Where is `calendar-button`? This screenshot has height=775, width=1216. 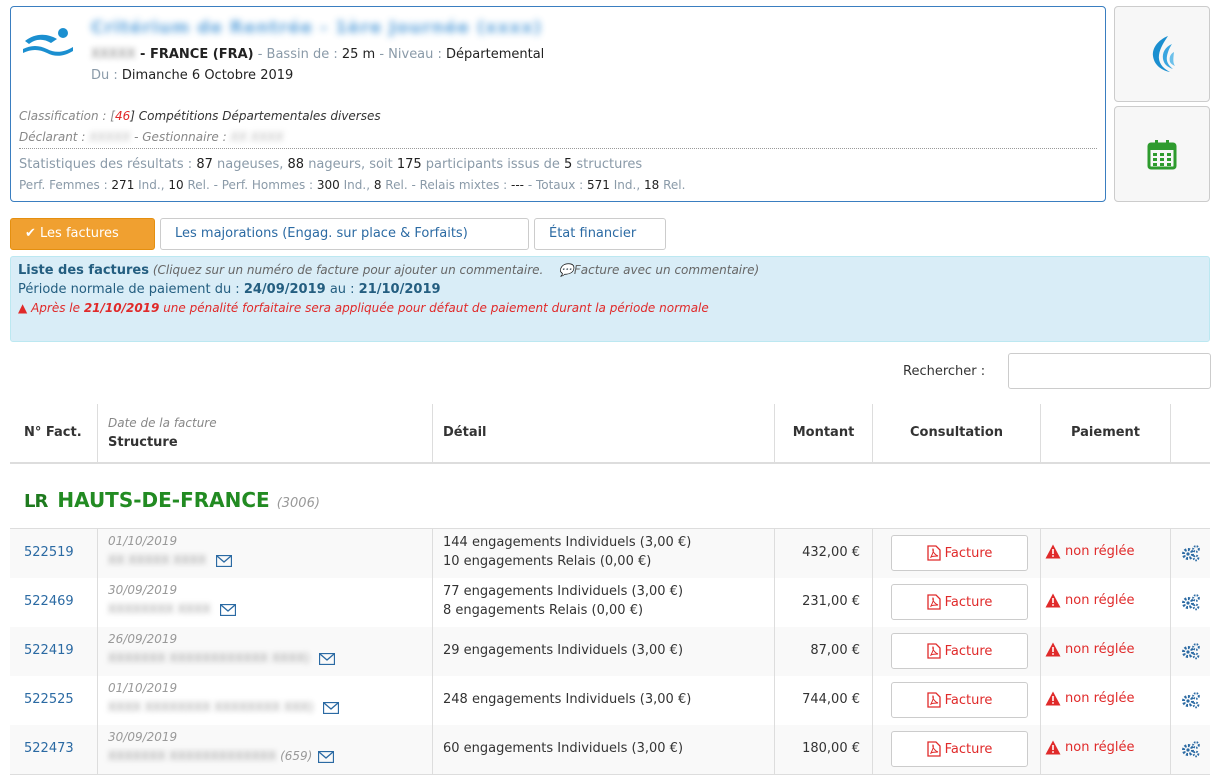 calendar-button is located at coordinates (1162, 154).